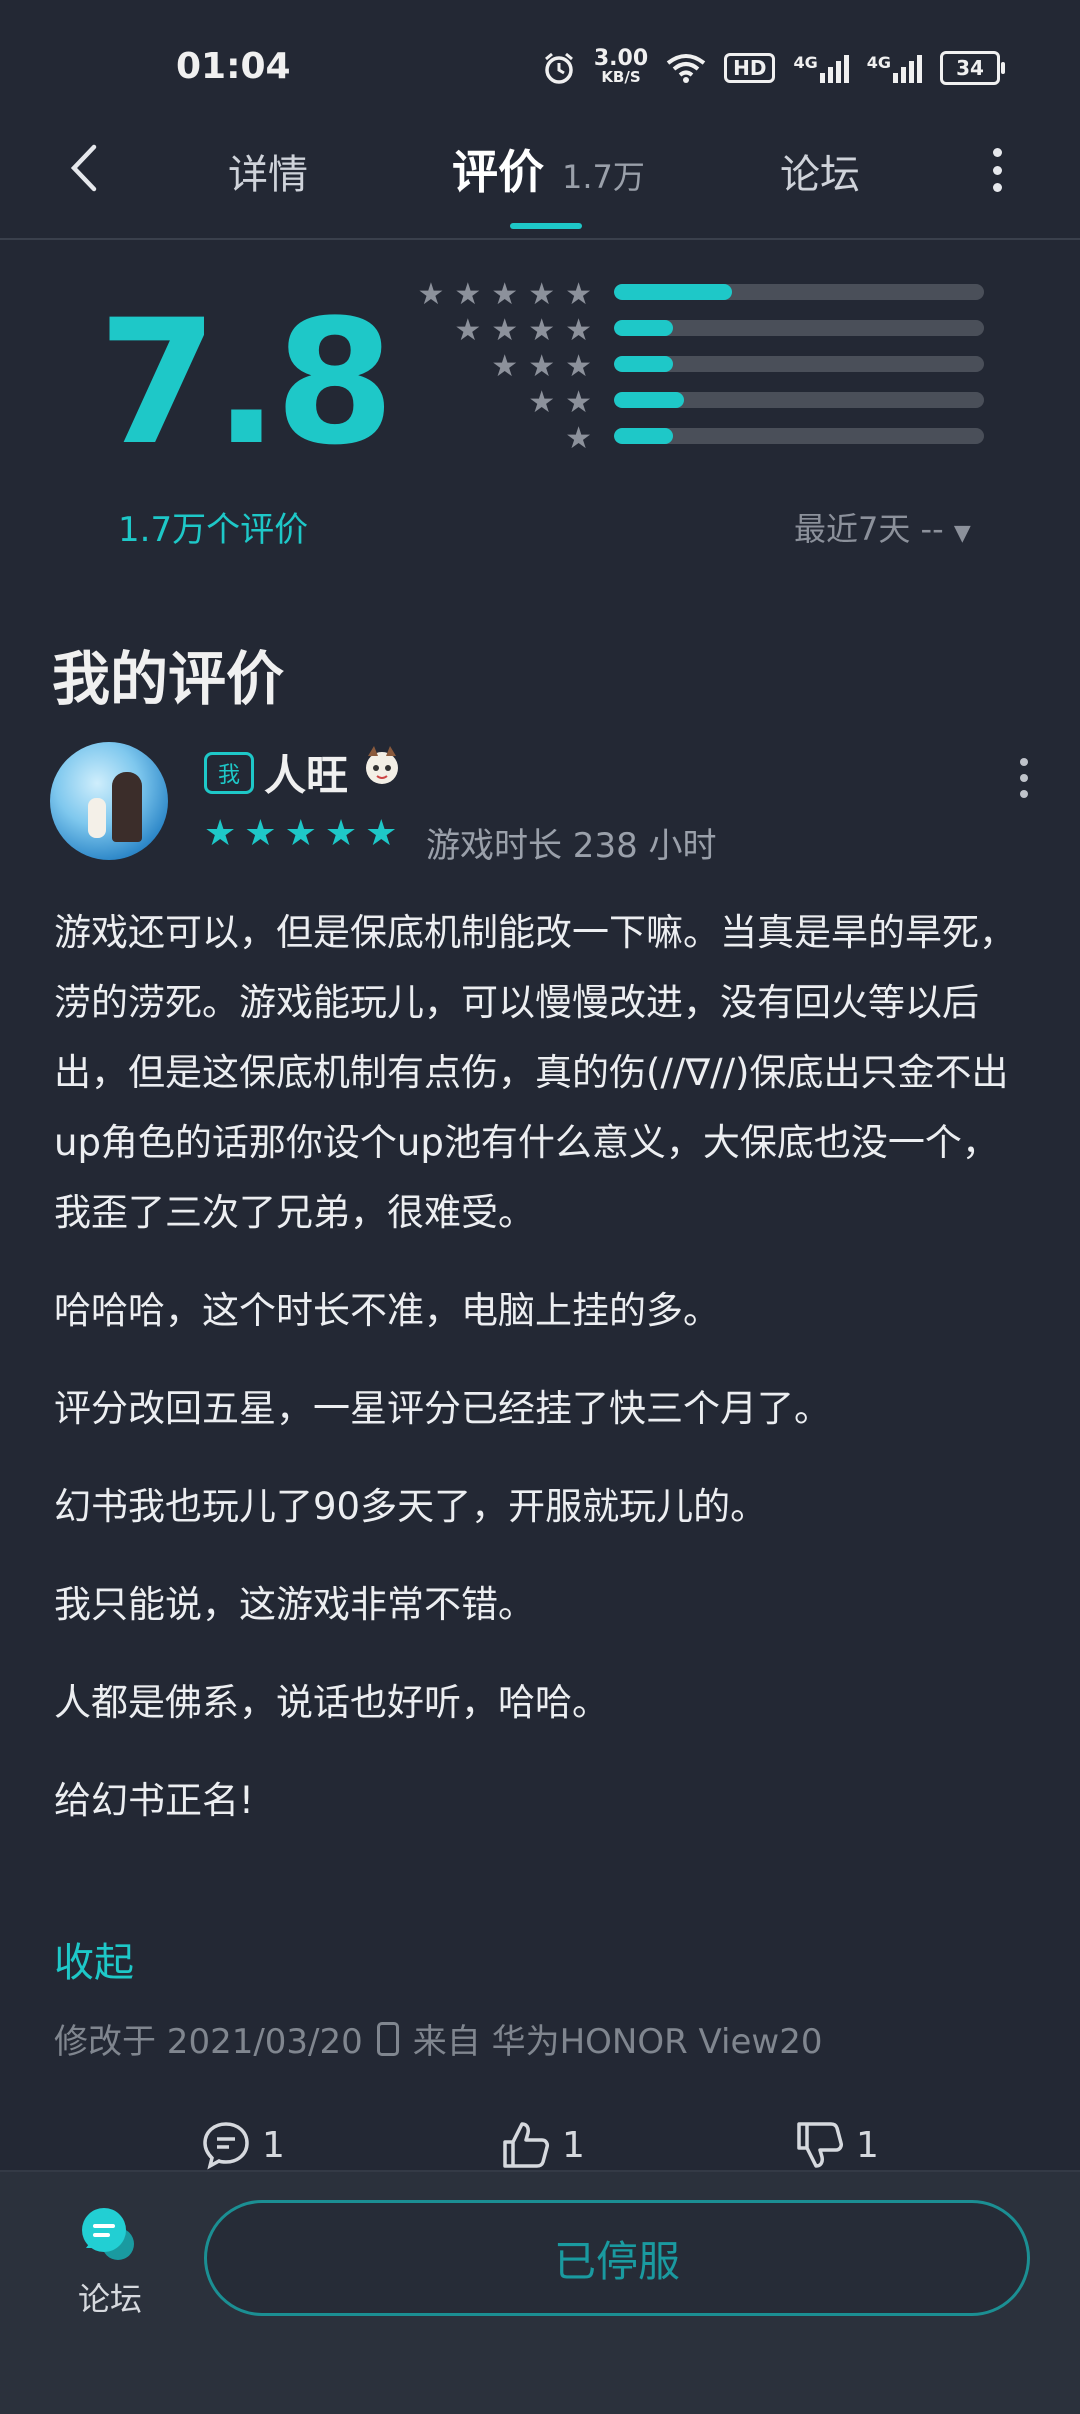 This screenshot has height=2414, width=1080. What do you see at coordinates (97, 818) in the screenshot?
I see `avatar-figure-small` at bounding box center [97, 818].